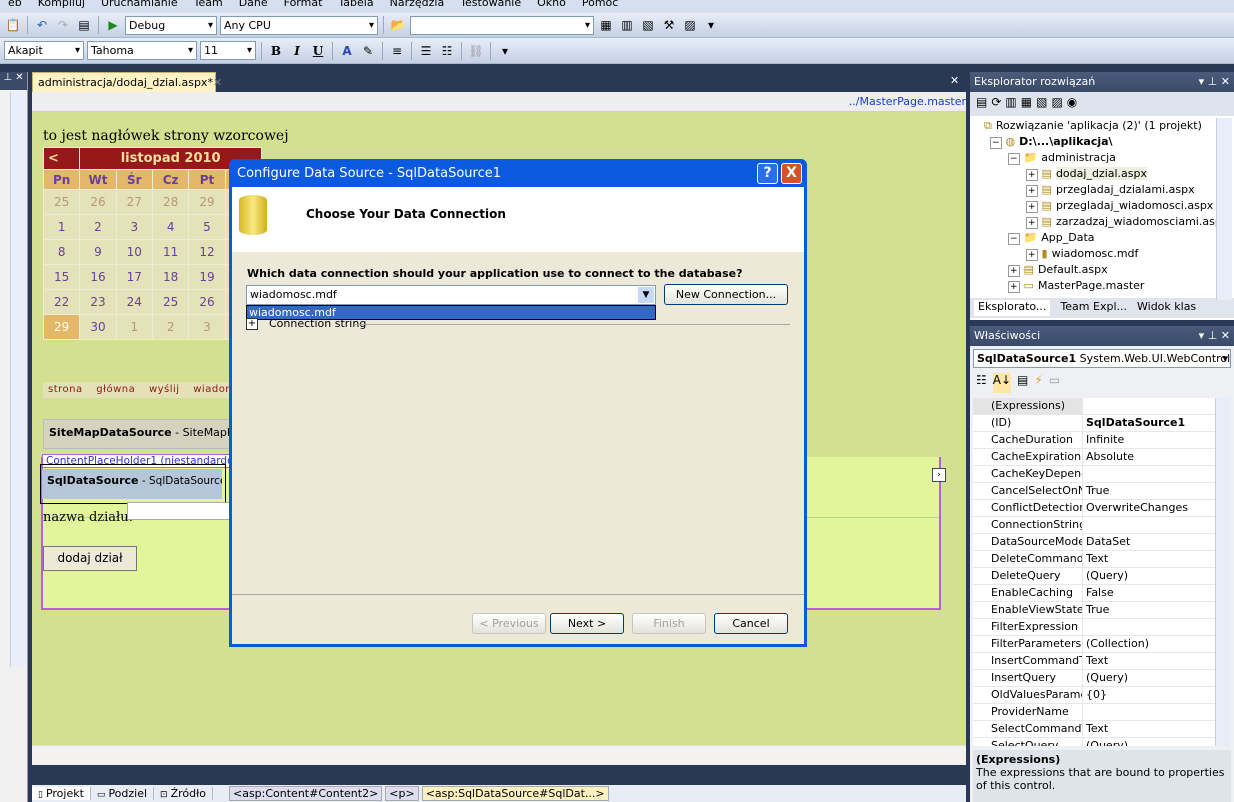 Image resolution: width=1234 pixels, height=802 pixels. Describe the element at coordinates (183, 793) in the screenshot. I see `view-tab-2: ⊡ Źródło` at that location.